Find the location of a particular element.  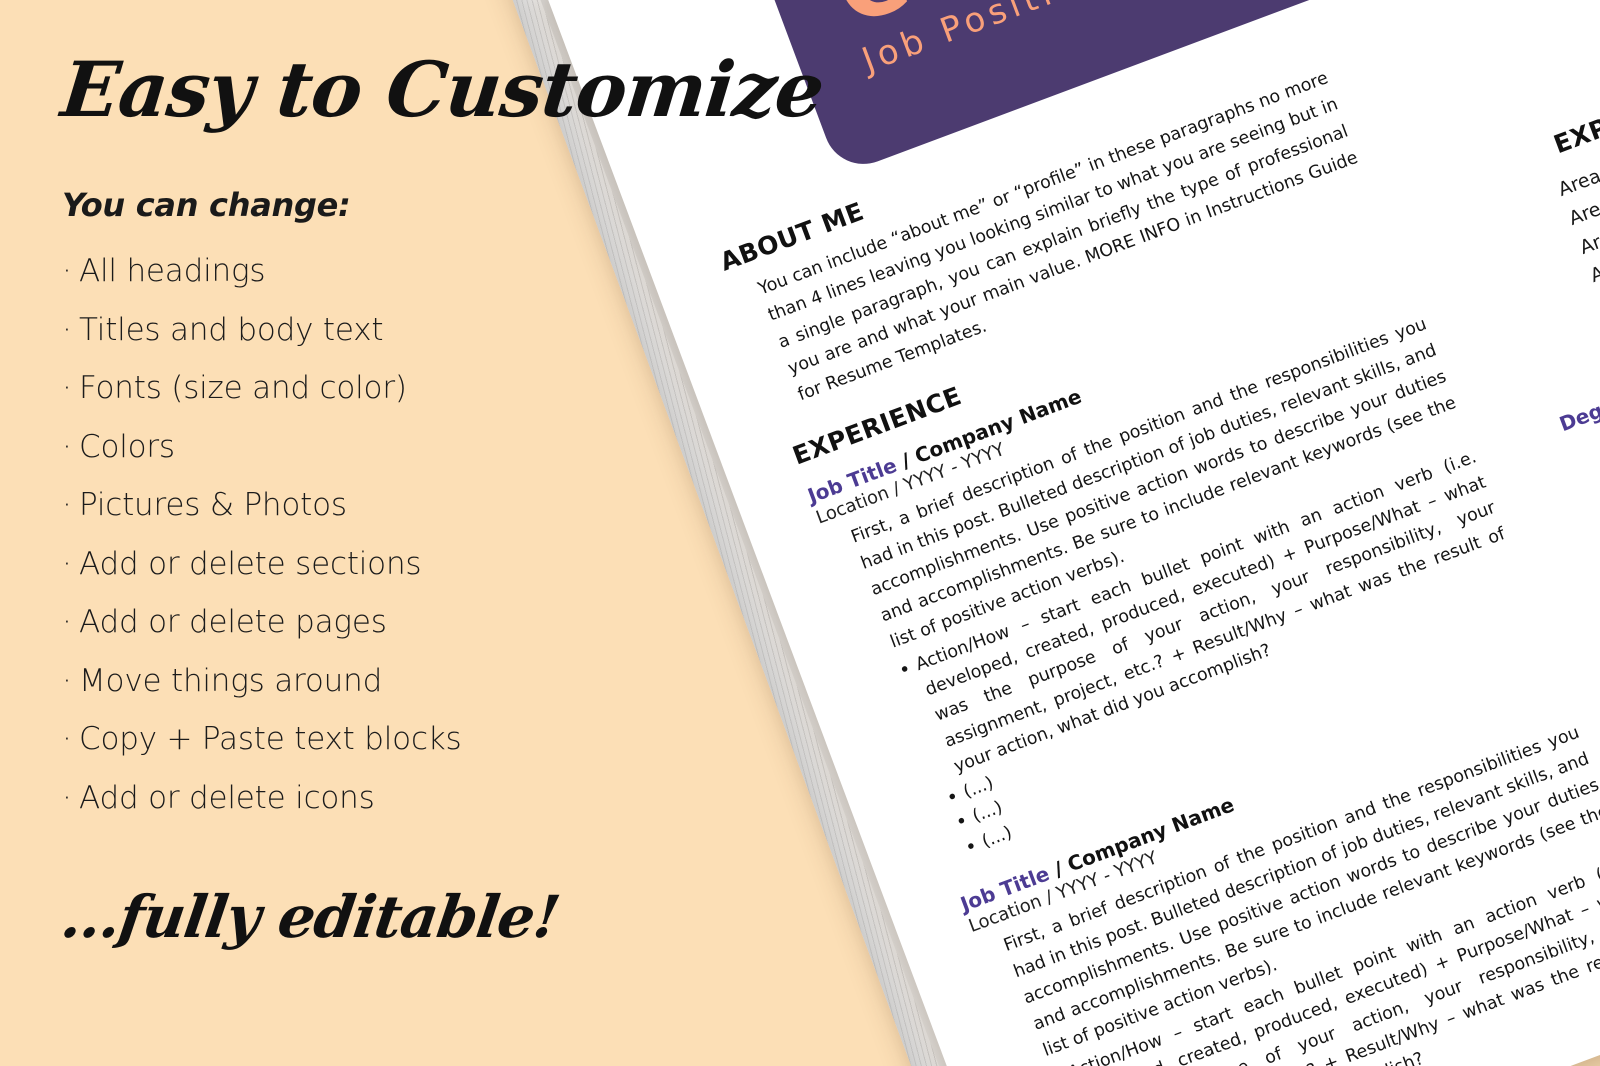

list-item: · Pictures & Photos is located at coordinates (342, 505).